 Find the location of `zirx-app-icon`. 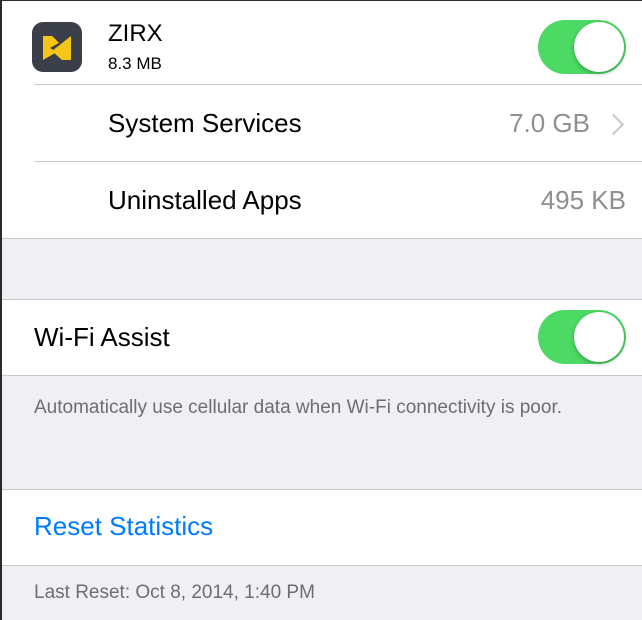

zirx-app-icon is located at coordinates (57, 47).